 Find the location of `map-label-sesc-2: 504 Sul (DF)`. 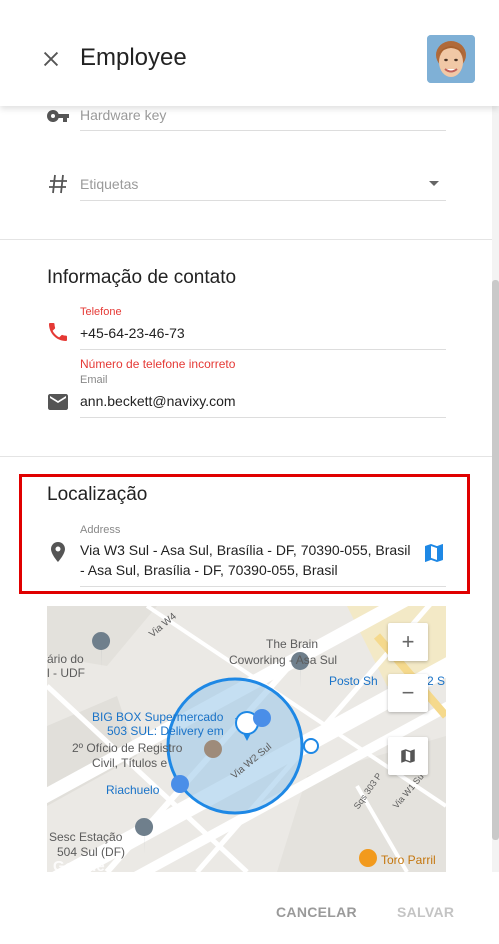

map-label-sesc-2: 504 Sul (DF) is located at coordinates (91, 852).